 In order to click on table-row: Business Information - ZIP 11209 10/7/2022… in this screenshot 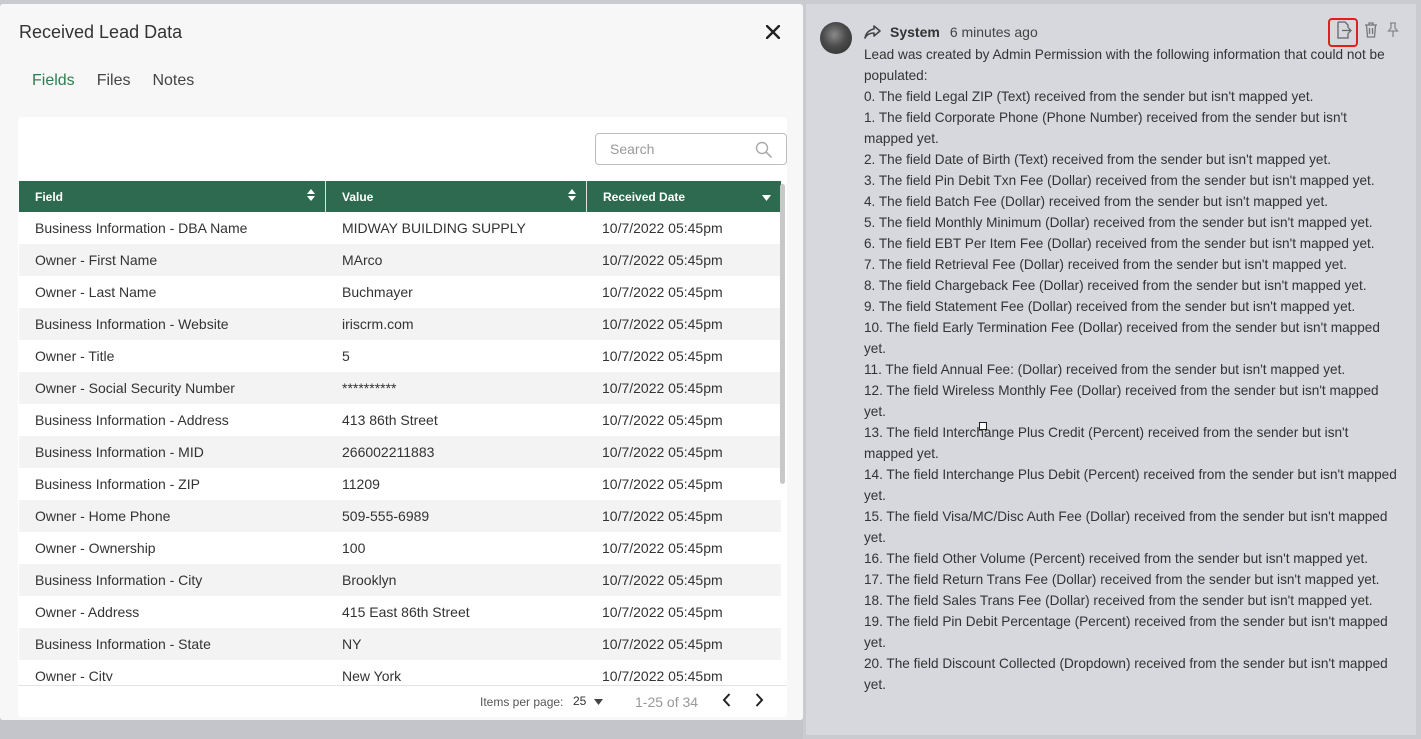, I will do `click(400, 484)`.